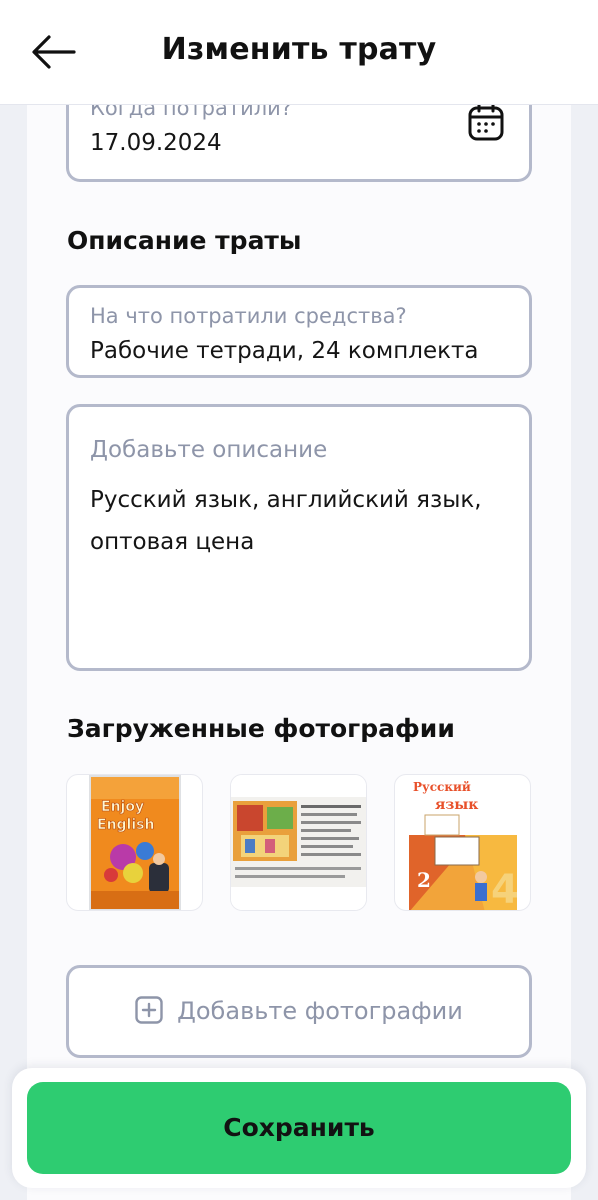 This screenshot has width=598, height=1200. I want to click on workbook-pages-photo, so click(298, 842).